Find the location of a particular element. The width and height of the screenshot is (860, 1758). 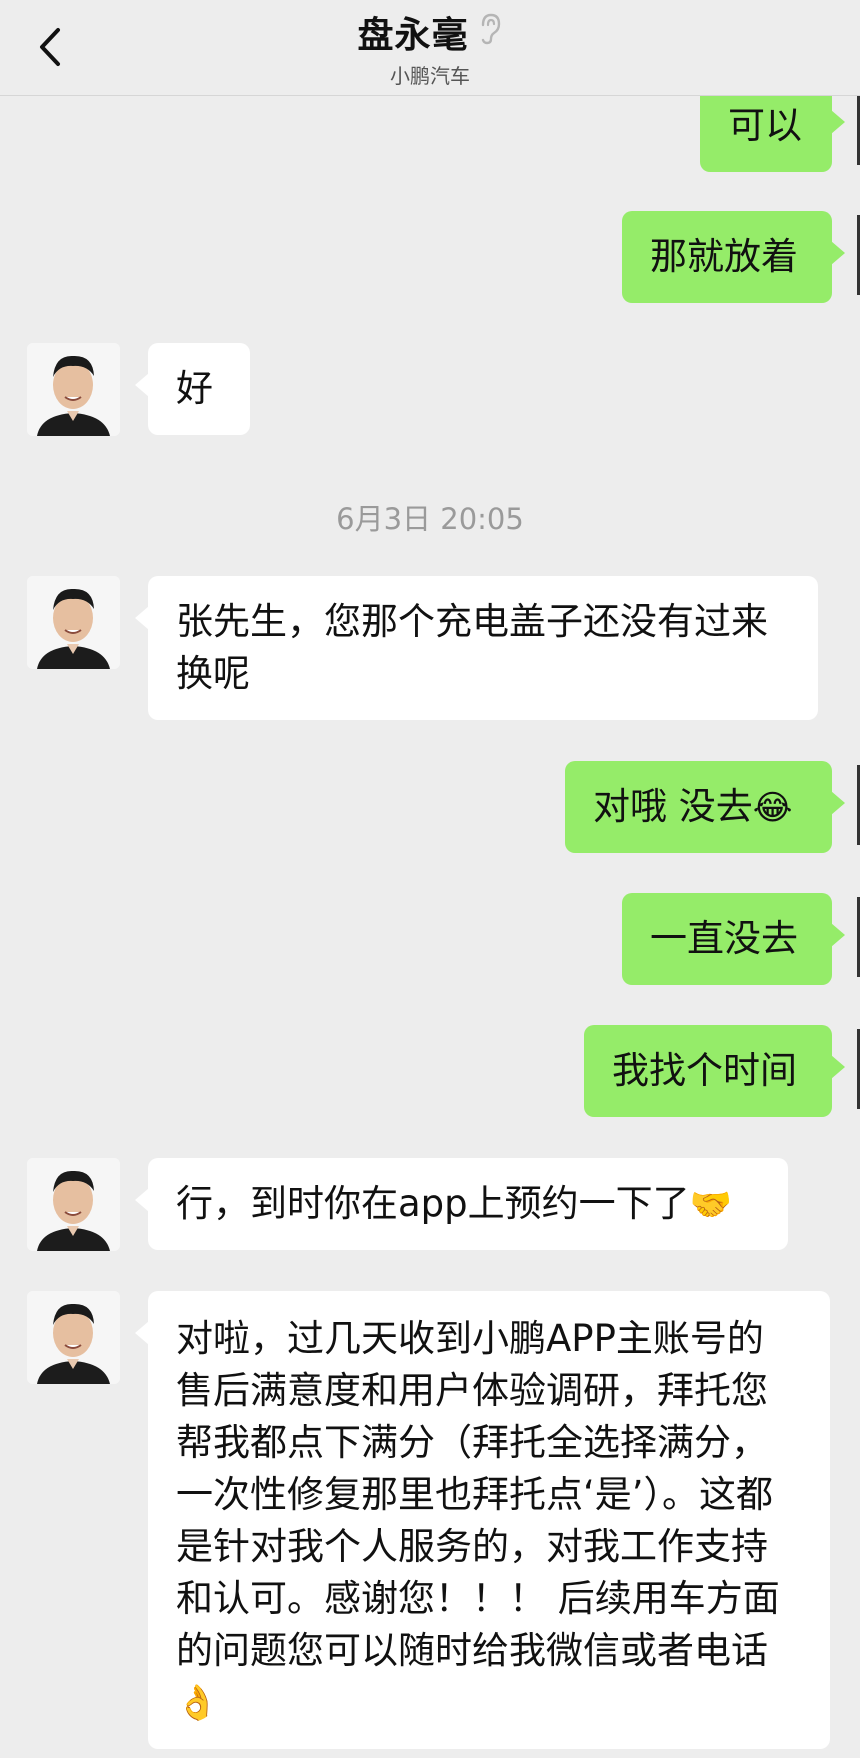

message-text: 可以 is located at coordinates (765, 125).